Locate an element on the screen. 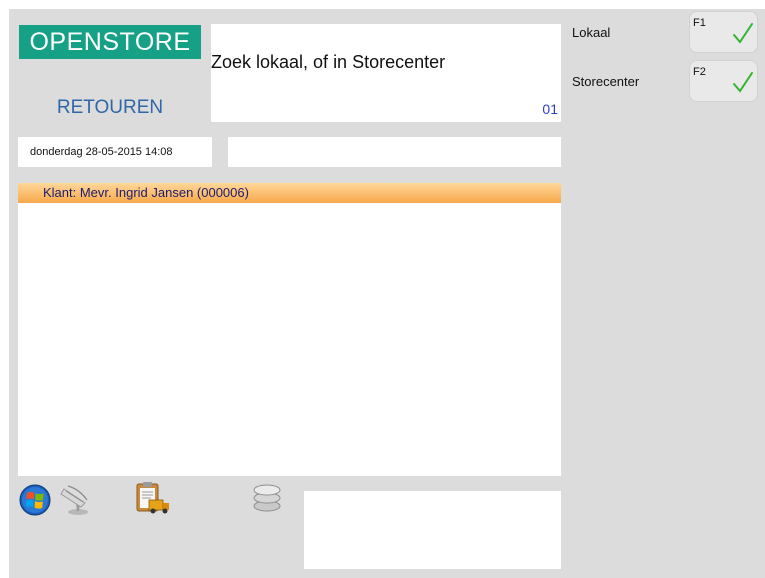  search-counter: 01 is located at coordinates (550, 109).